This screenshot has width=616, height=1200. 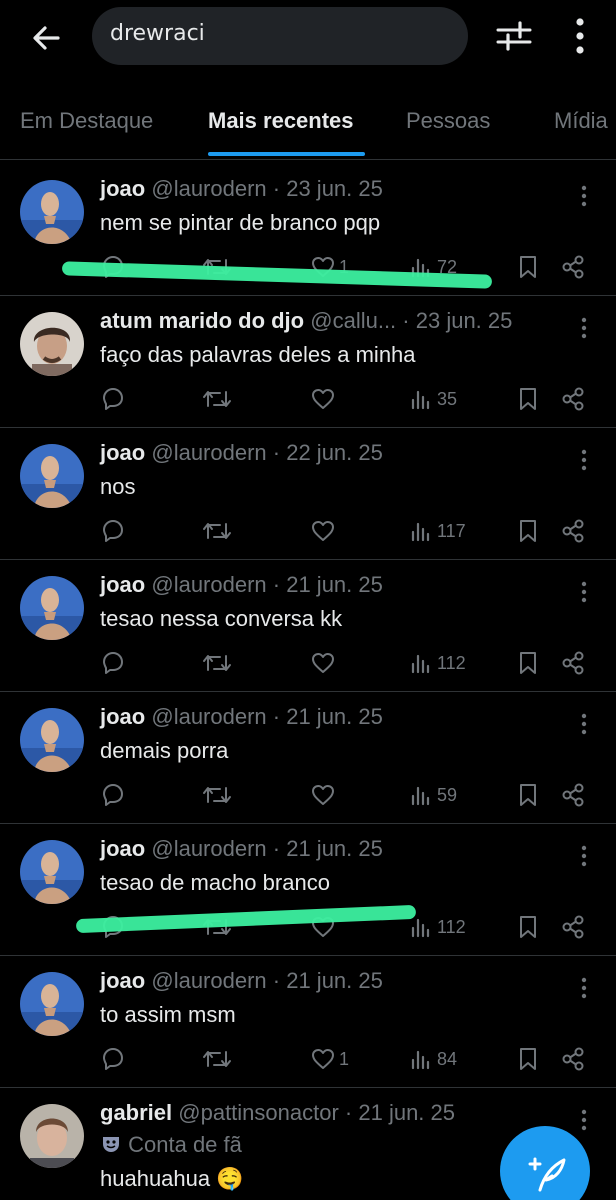 I want to click on fan-account-badge: Conta de fã, so click(x=171, y=1145).